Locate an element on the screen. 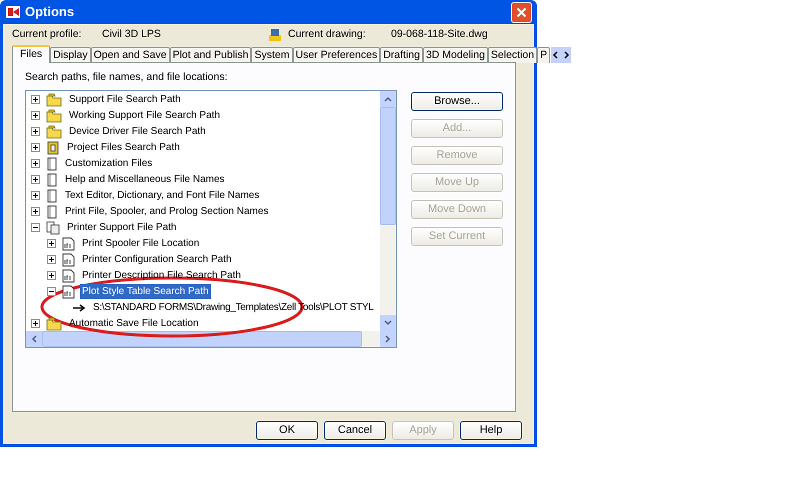  tree-item: Print Spooler File Location is located at coordinates (141, 244).